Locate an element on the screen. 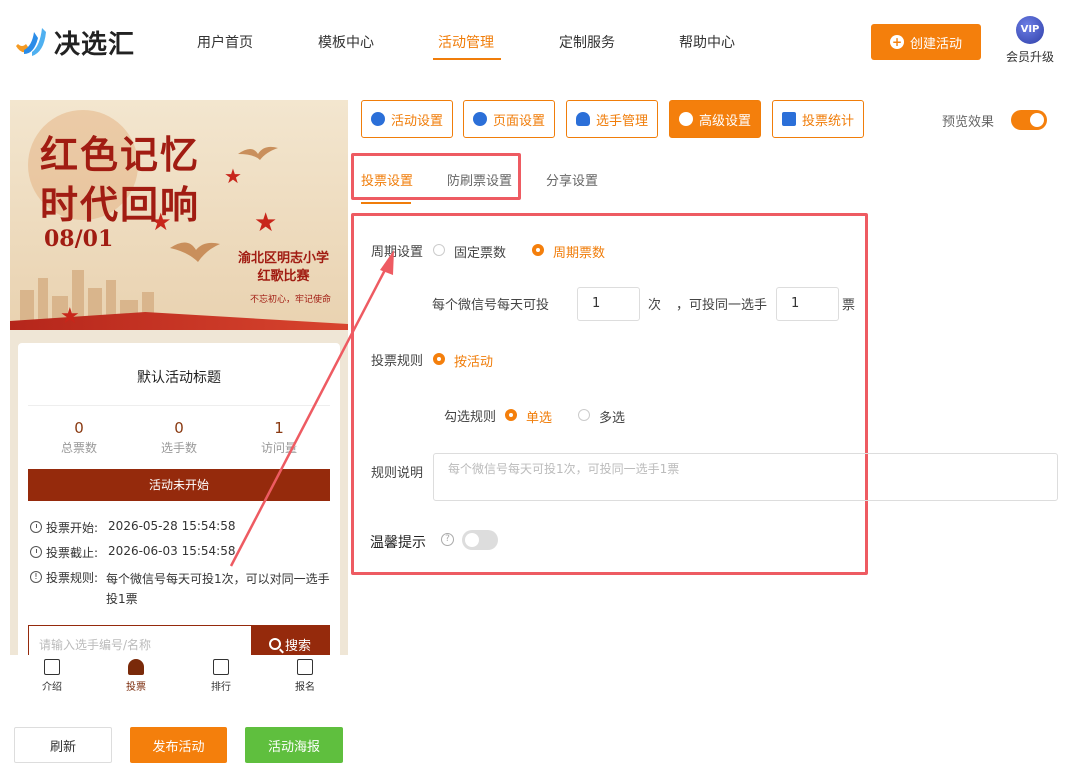 The image size is (1092, 780). vote-end-label: 投票截止: is located at coordinates (72, 553).